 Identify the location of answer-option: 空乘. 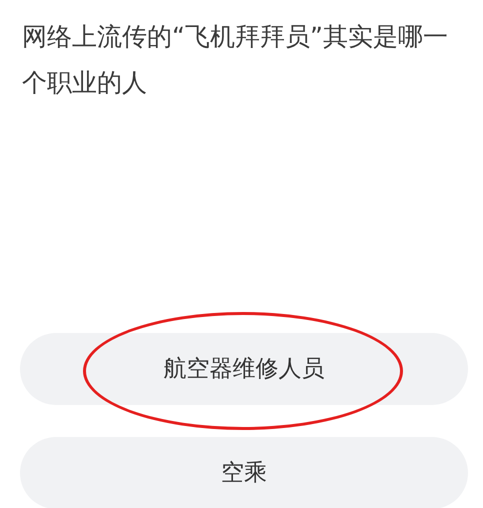
(244, 472).